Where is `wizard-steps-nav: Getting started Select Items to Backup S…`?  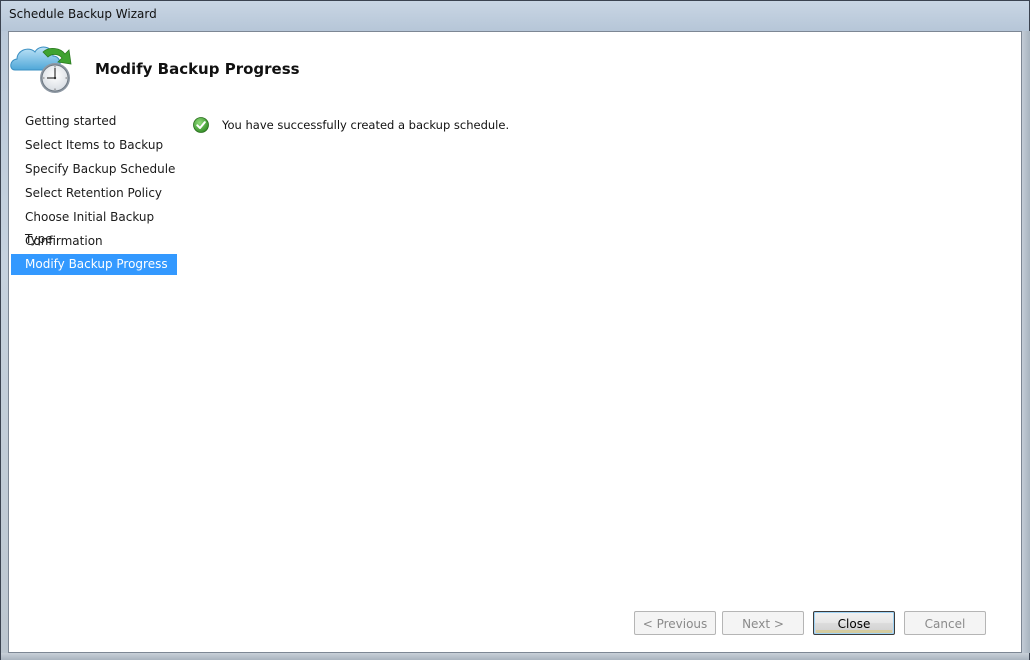 wizard-steps-nav: Getting started Select Items to Backup S… is located at coordinates (94, 195).